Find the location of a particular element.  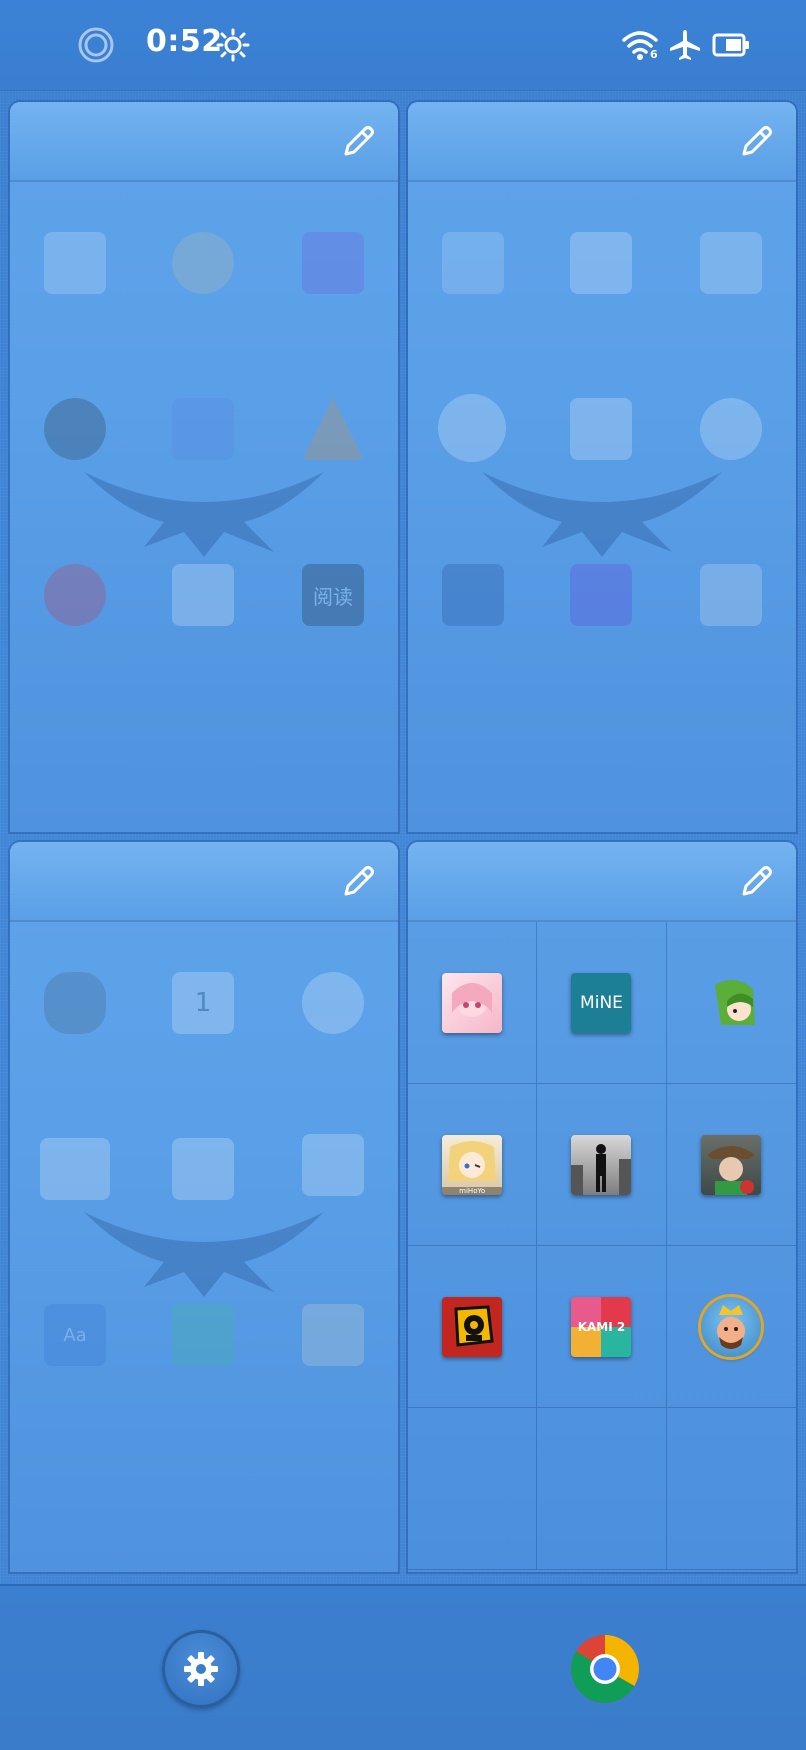

chrome-browser-icon is located at coordinates (605, 1669).